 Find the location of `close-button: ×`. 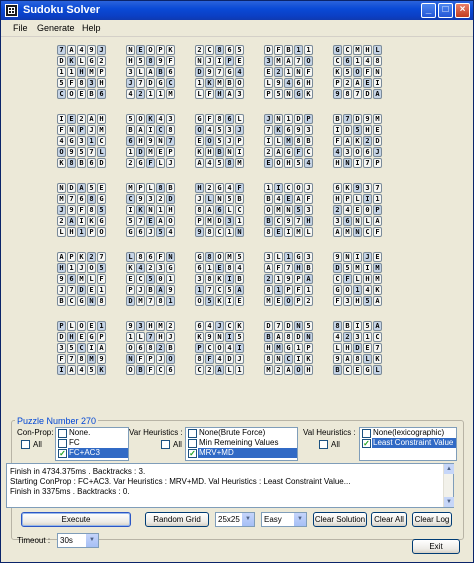

close-button: × is located at coordinates (462, 10).